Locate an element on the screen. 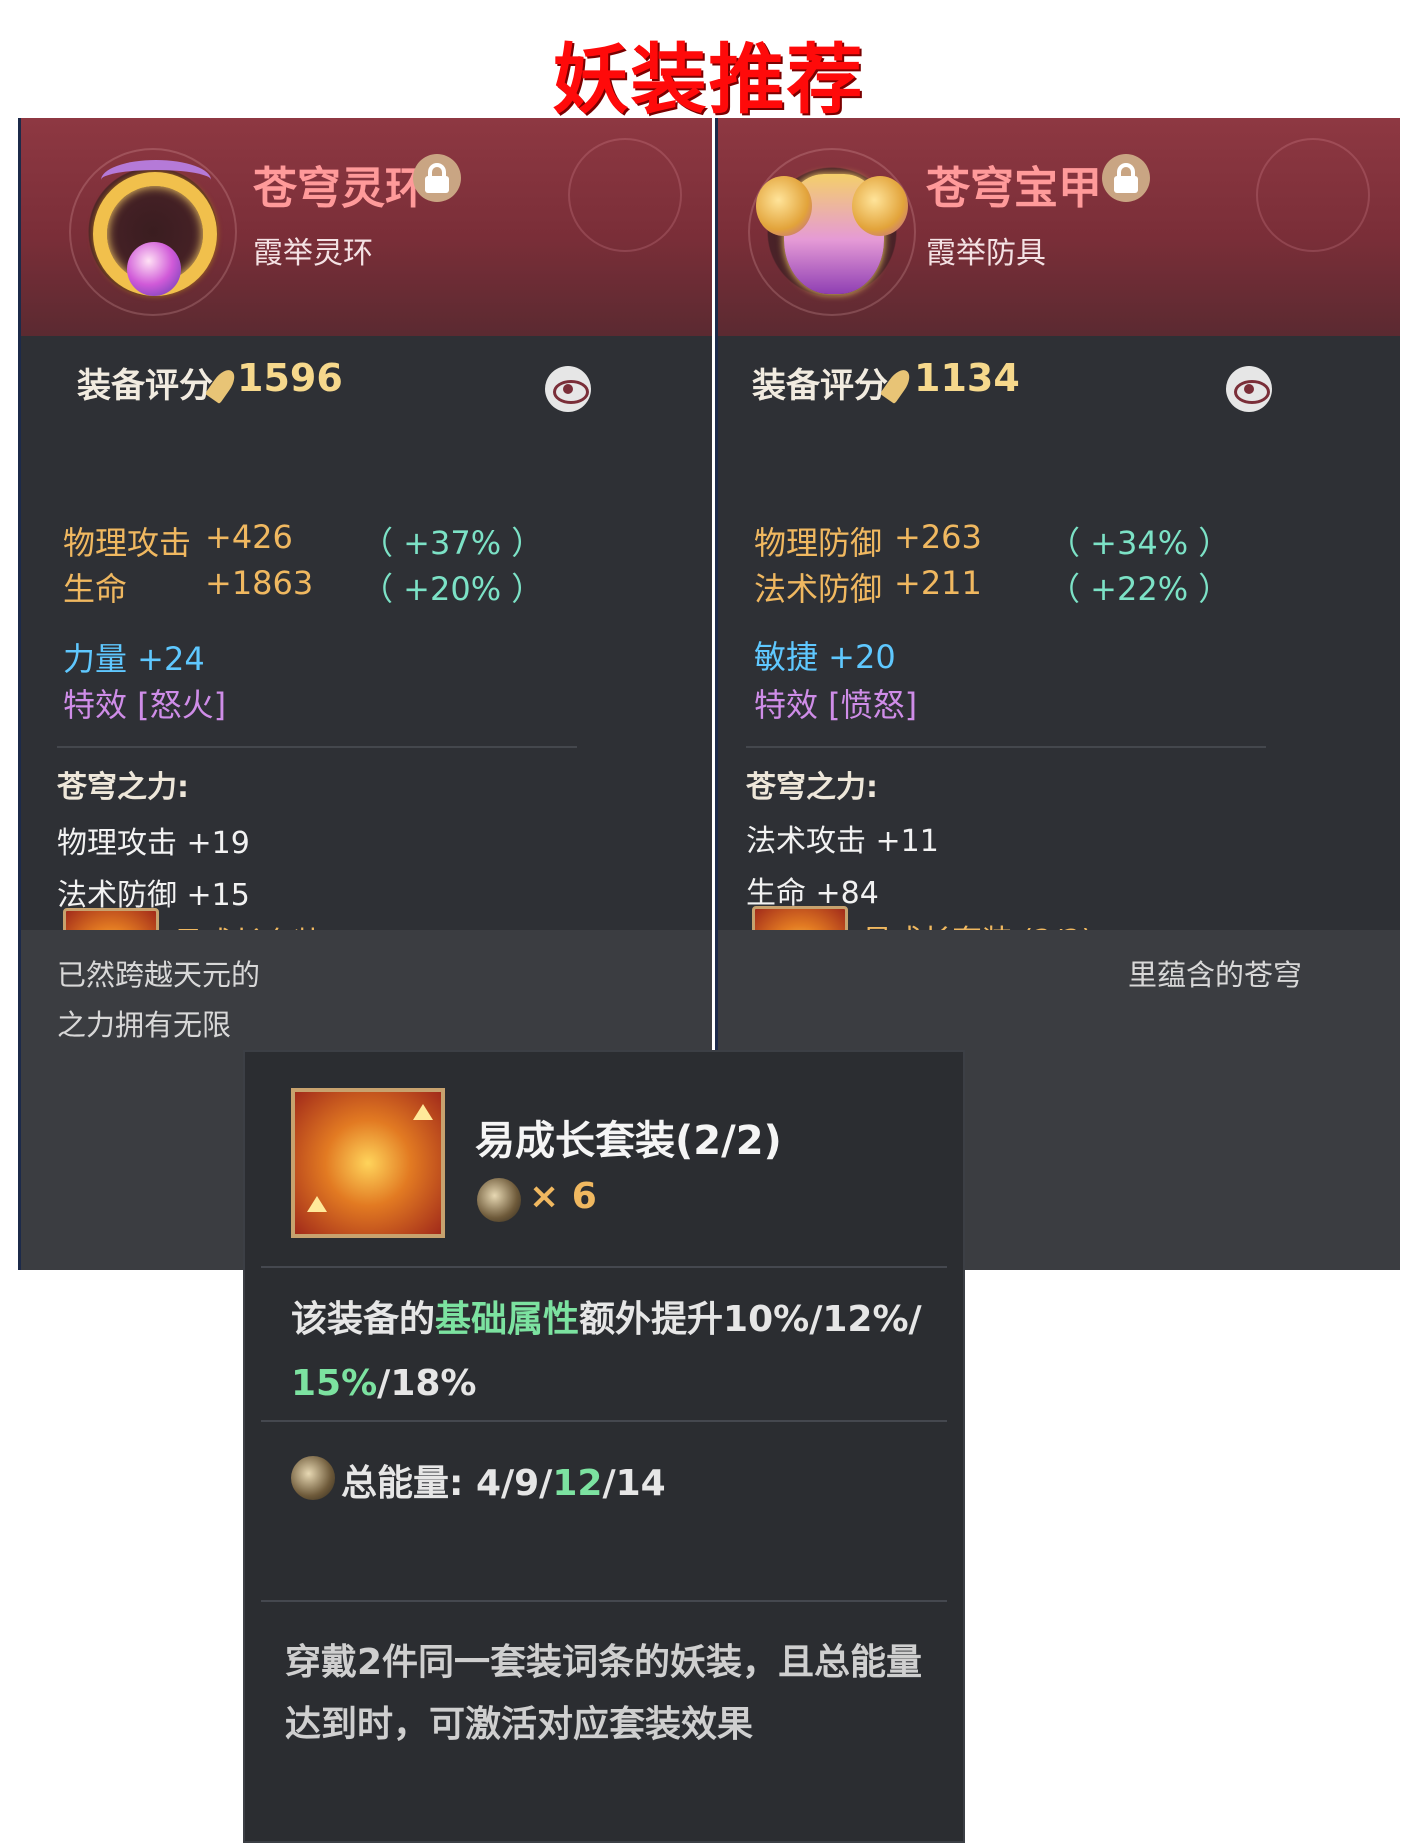  orb-count: × 6 is located at coordinates (563, 1196).